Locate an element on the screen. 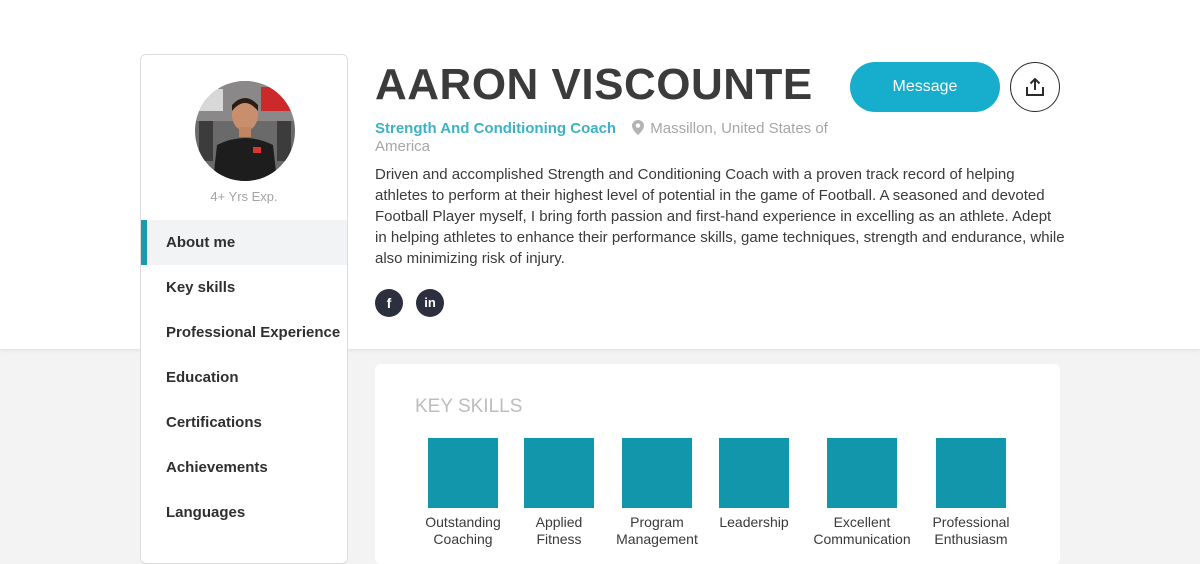 This screenshot has width=1200, height=564. skill-label-line: Management is located at coordinates (657, 539).